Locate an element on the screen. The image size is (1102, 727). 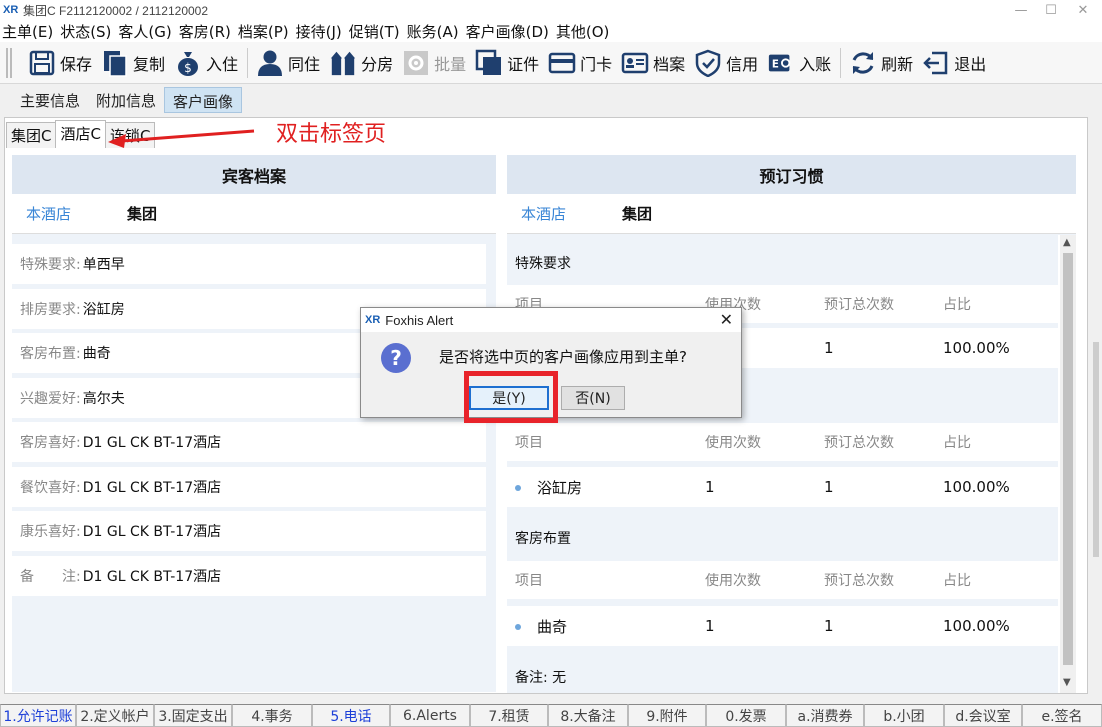
door-card-button: 门卡 is located at coordinates (580, 63).